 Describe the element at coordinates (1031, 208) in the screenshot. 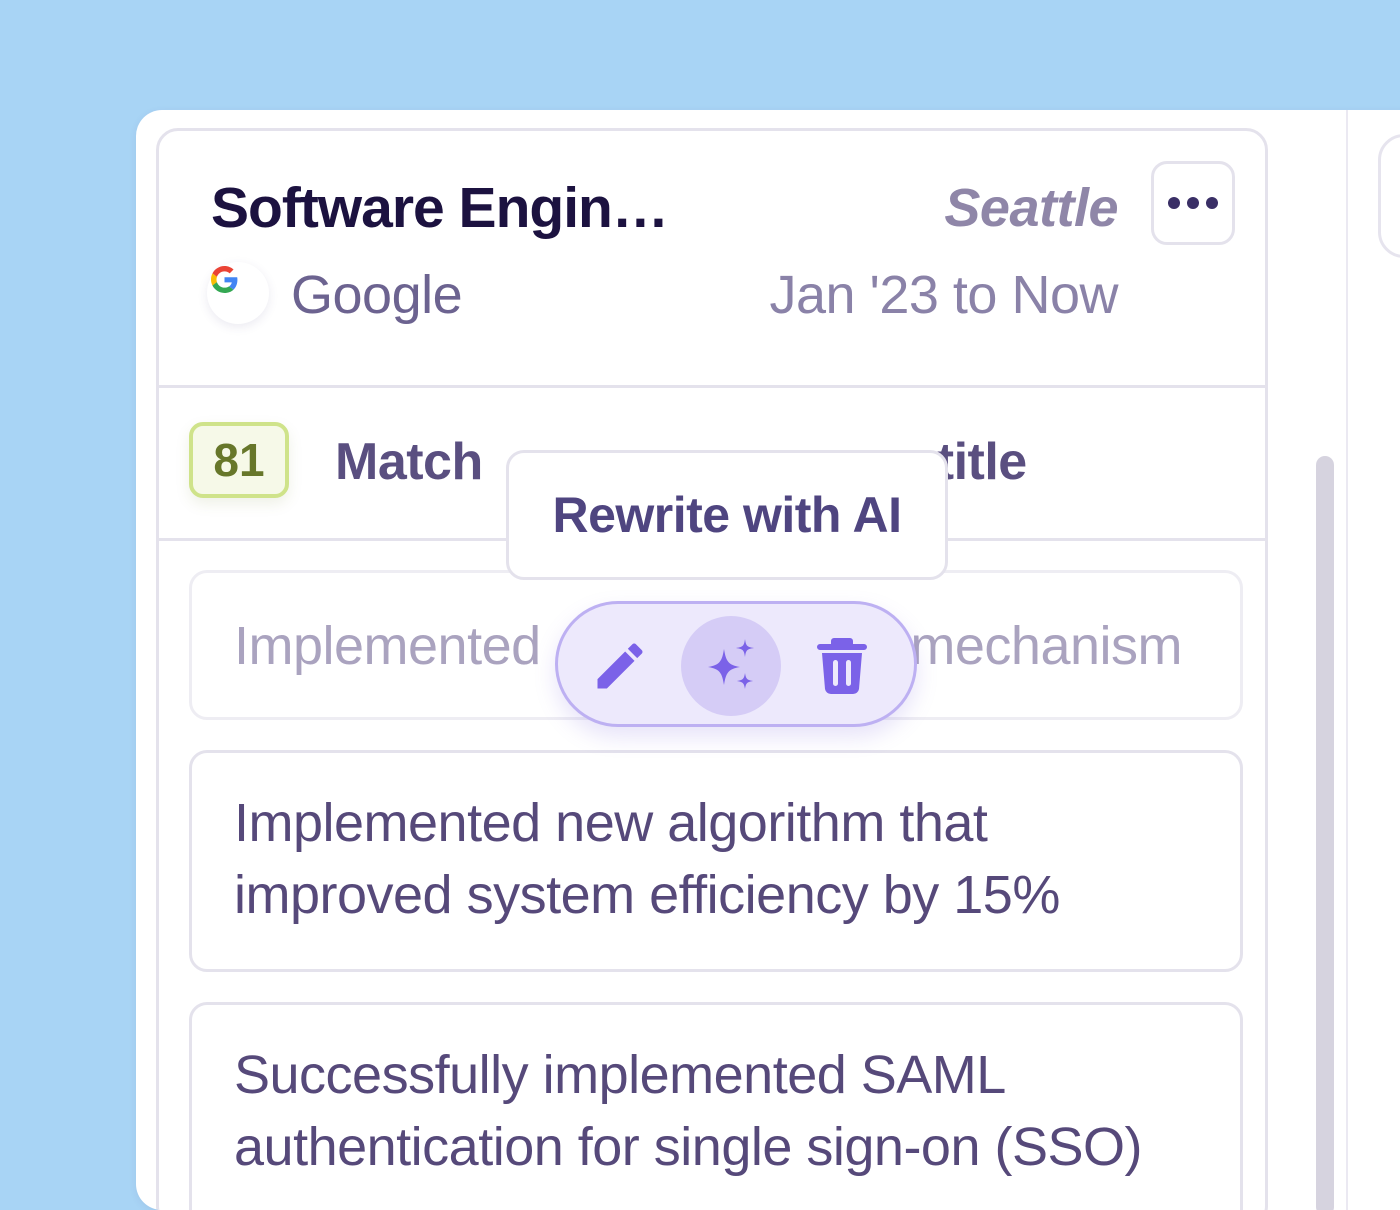

I see `job-location: Seattle` at that location.